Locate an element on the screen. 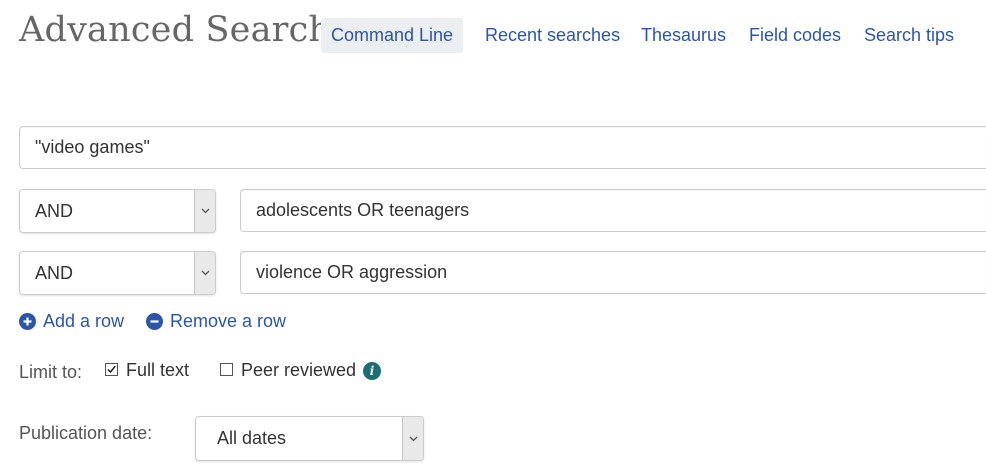  remove-row-button: Remove a row is located at coordinates (216, 321).